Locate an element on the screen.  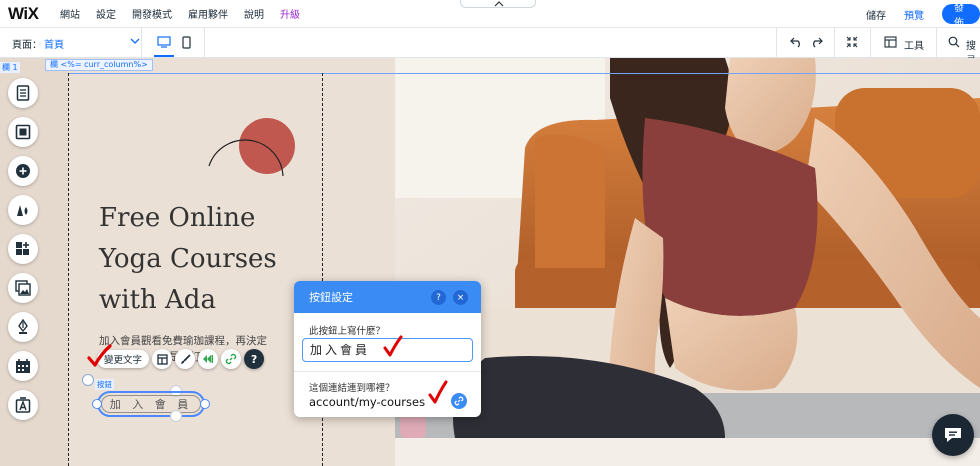
dialog-divider is located at coordinates (387, 371).